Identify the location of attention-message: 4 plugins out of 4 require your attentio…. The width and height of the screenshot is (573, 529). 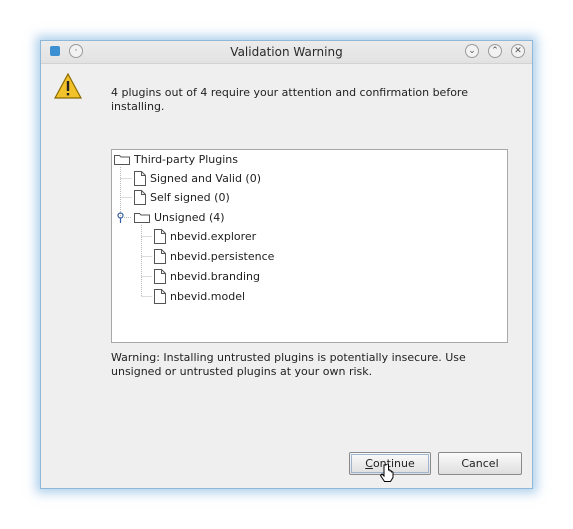
(289, 99).